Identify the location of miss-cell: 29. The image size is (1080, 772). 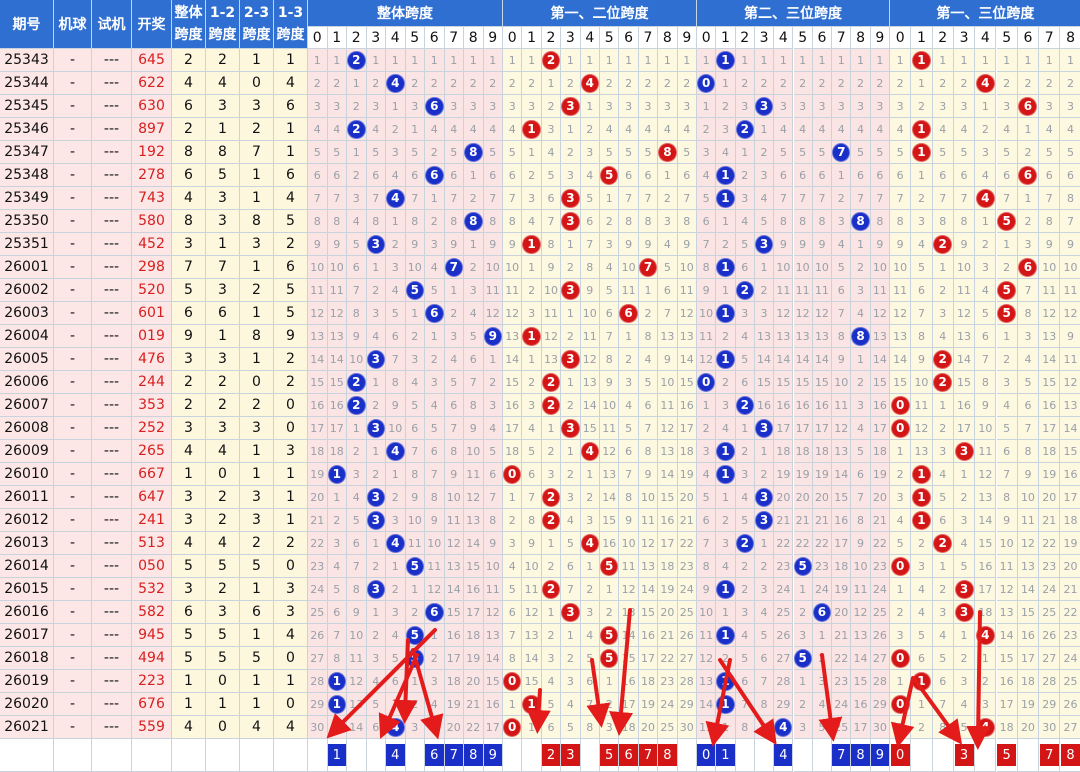
(687, 704).